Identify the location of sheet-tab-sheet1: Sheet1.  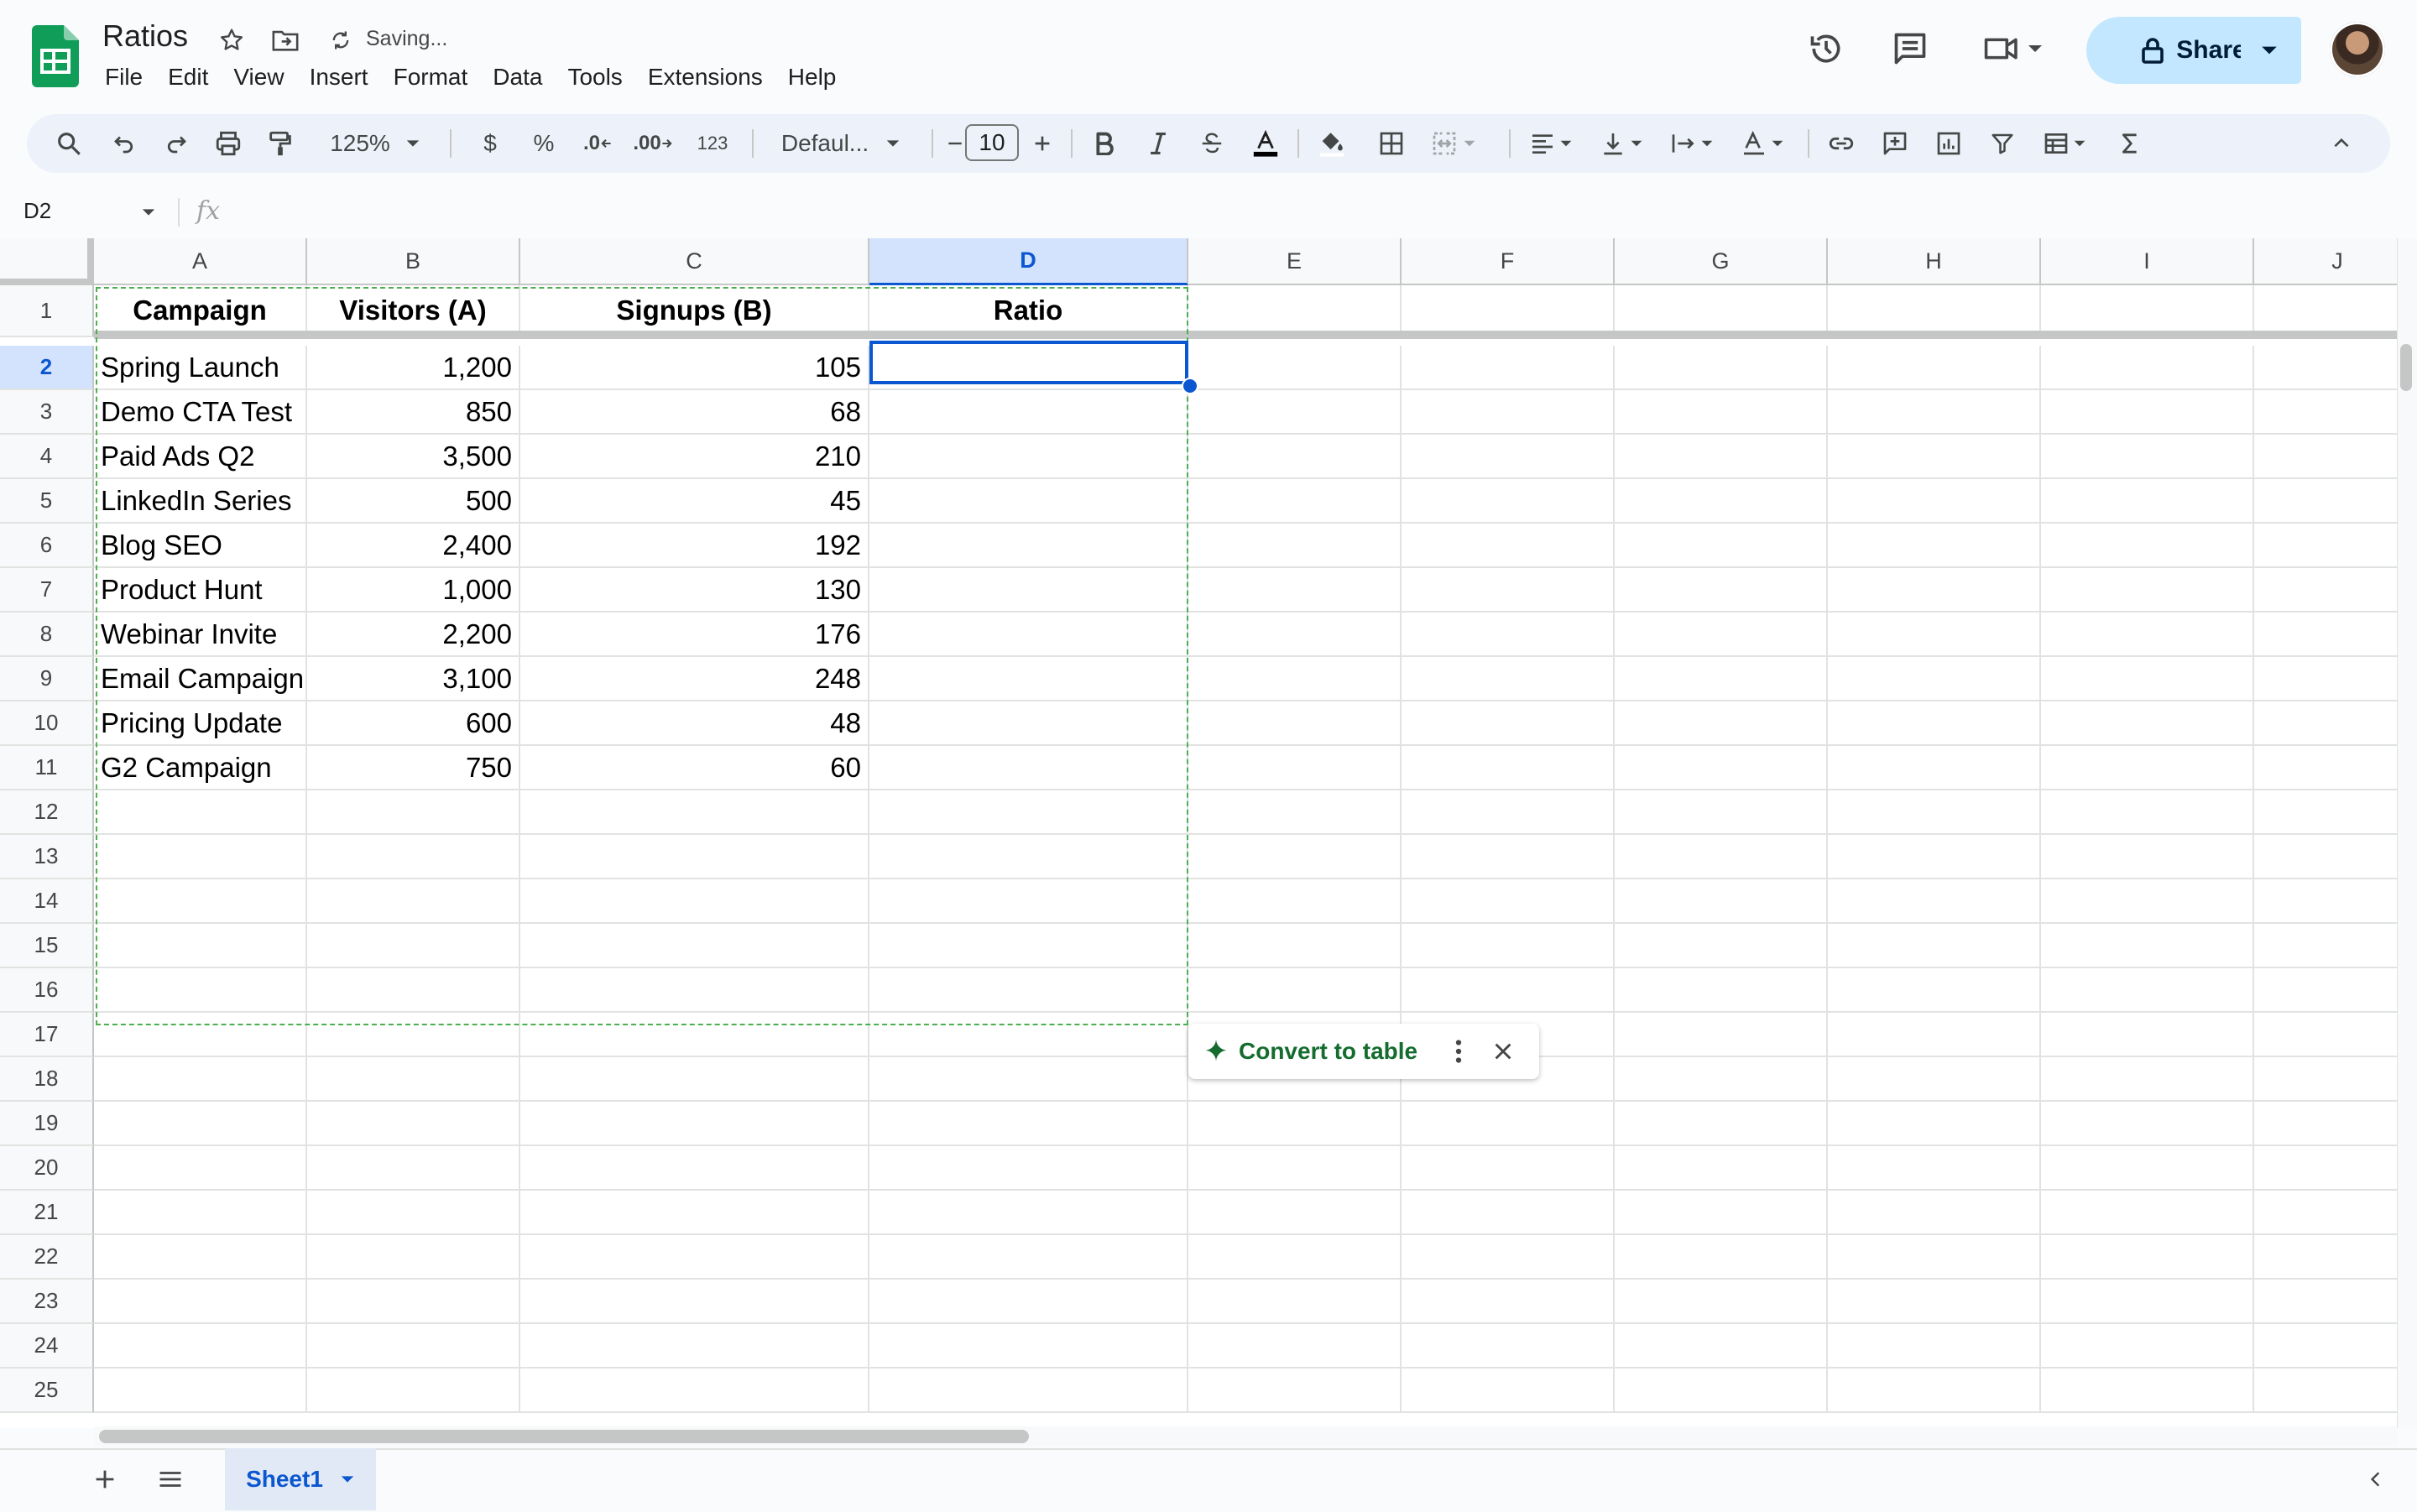
(300, 1479).